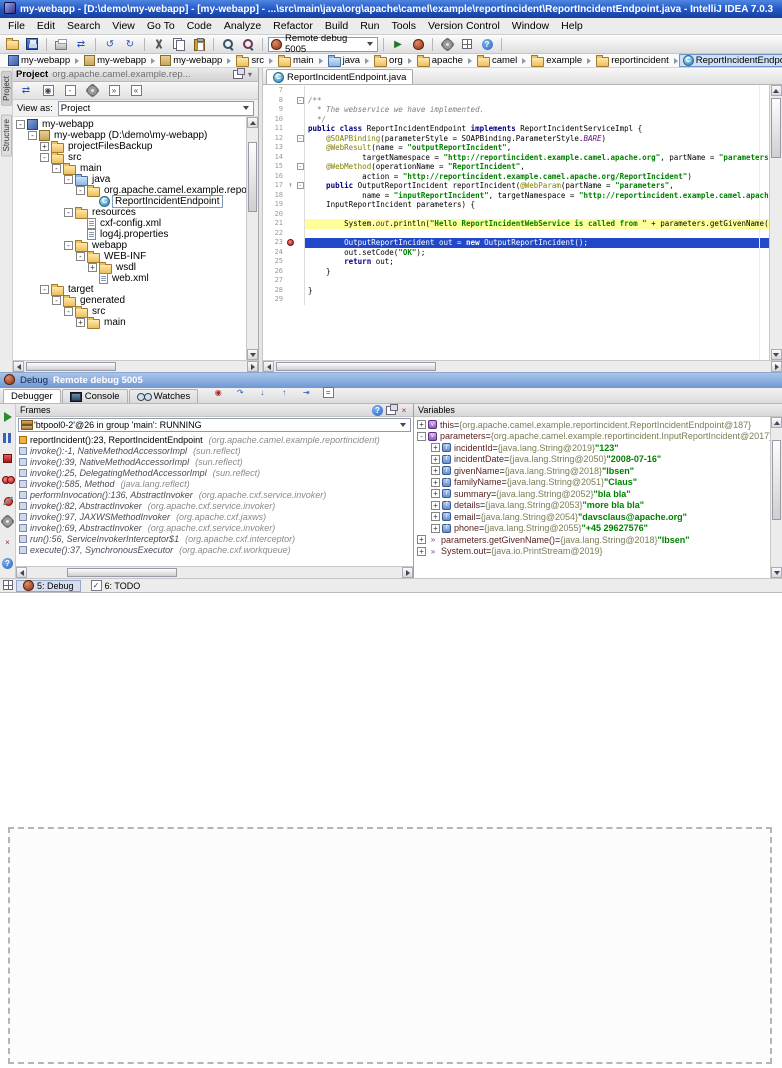 The height and width of the screenshot is (1068, 782). Describe the element at coordinates (129, 223) in the screenshot. I see `tree-item-cxf-config-xml: cxf-config.xml` at that location.